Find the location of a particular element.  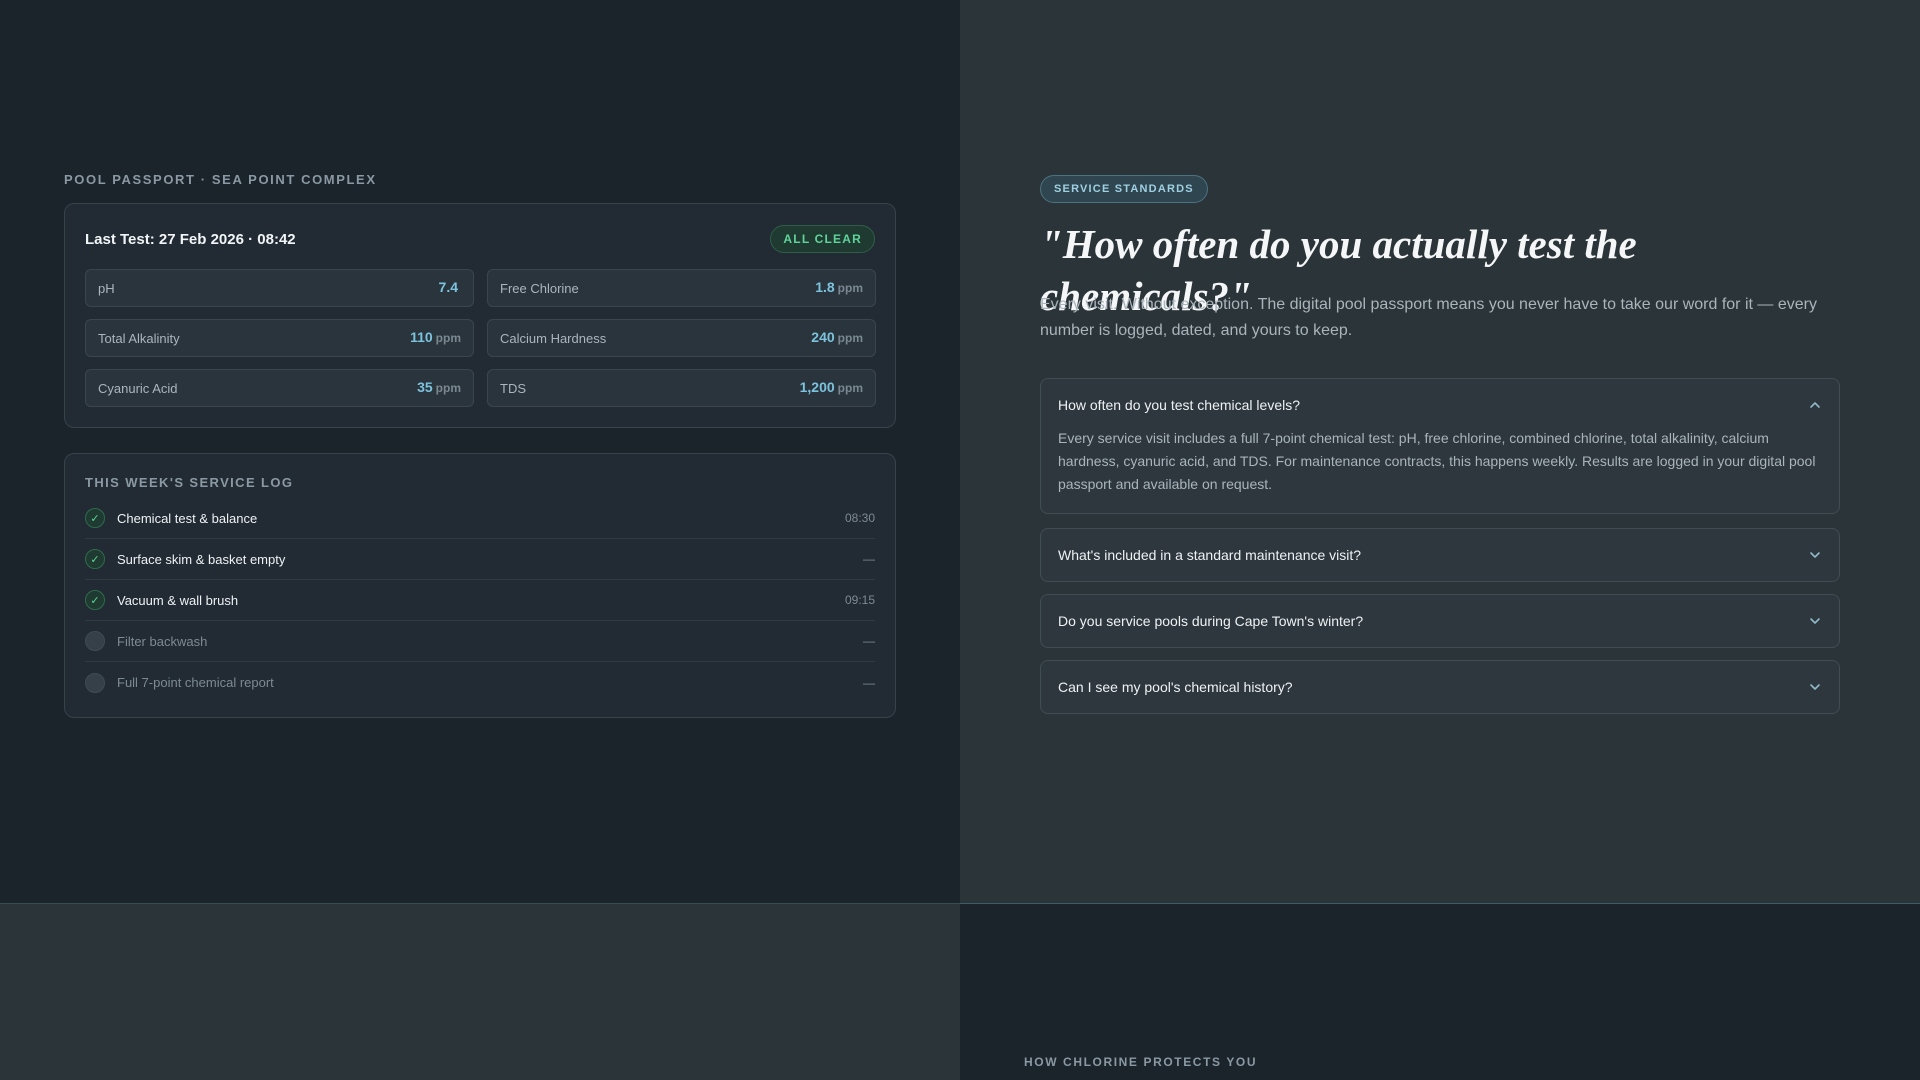

next-section-right is located at coordinates (1440, 991).